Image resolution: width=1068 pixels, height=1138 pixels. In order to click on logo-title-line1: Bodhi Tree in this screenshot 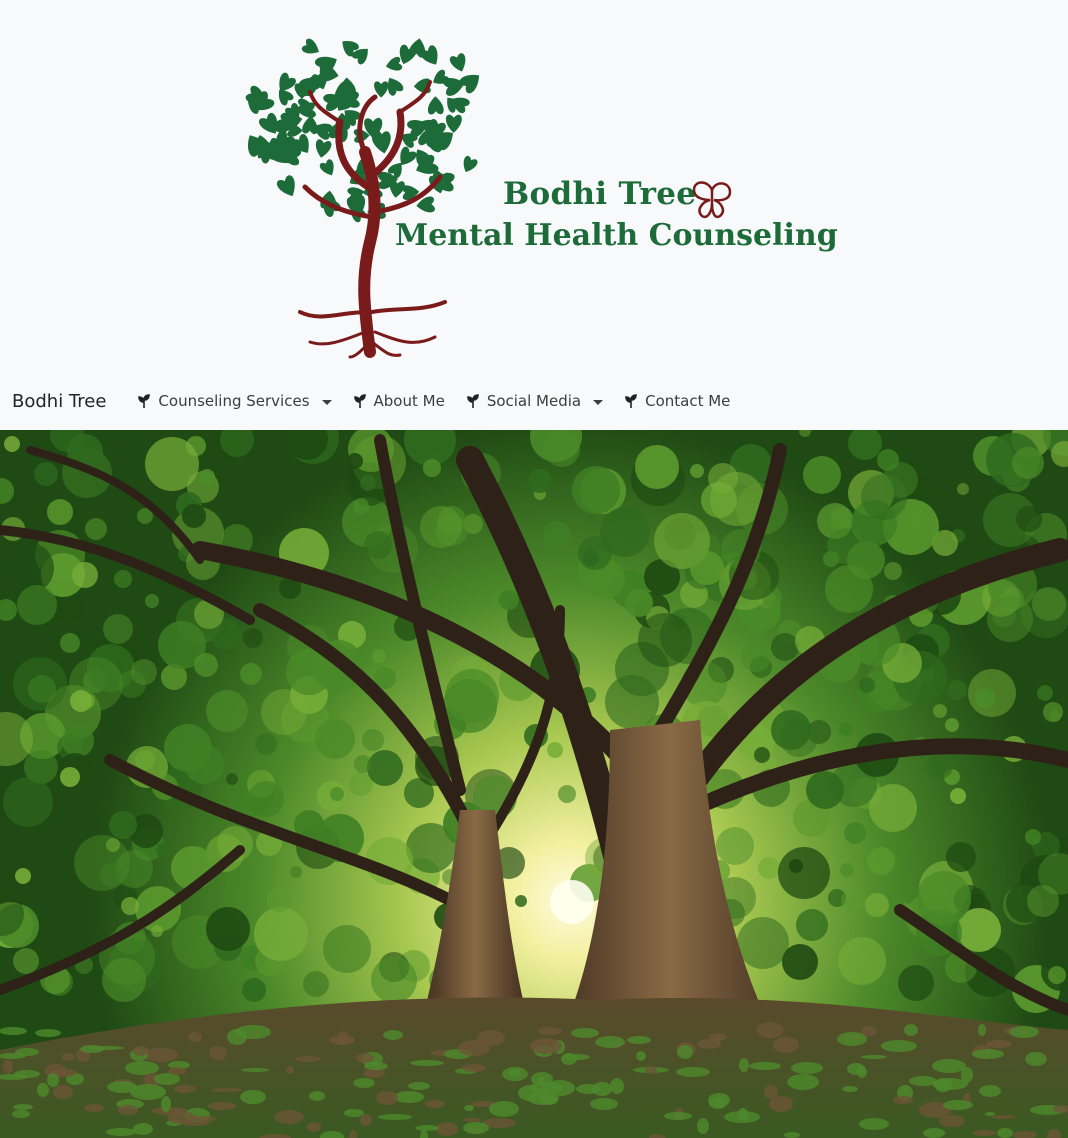, I will do `click(600, 194)`.